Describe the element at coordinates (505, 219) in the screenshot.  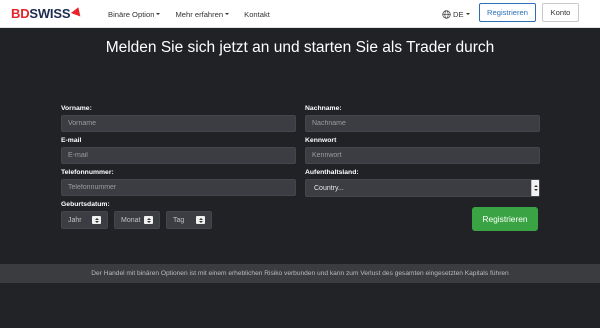
I see `register-submit-button: Registrieren` at that location.